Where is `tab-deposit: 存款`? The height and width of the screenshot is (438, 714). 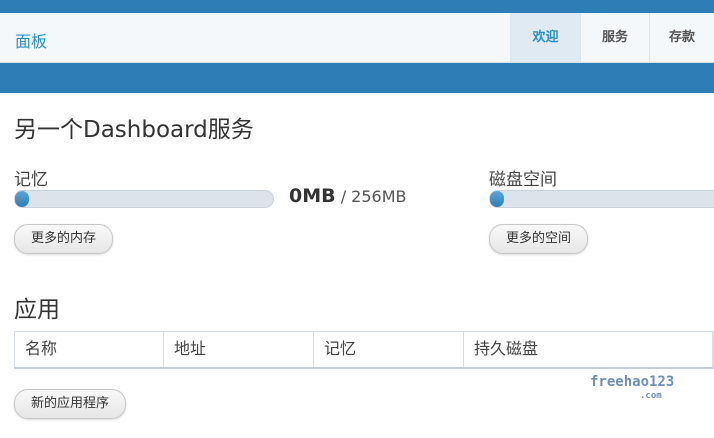
tab-deposit: 存款 is located at coordinates (681, 37).